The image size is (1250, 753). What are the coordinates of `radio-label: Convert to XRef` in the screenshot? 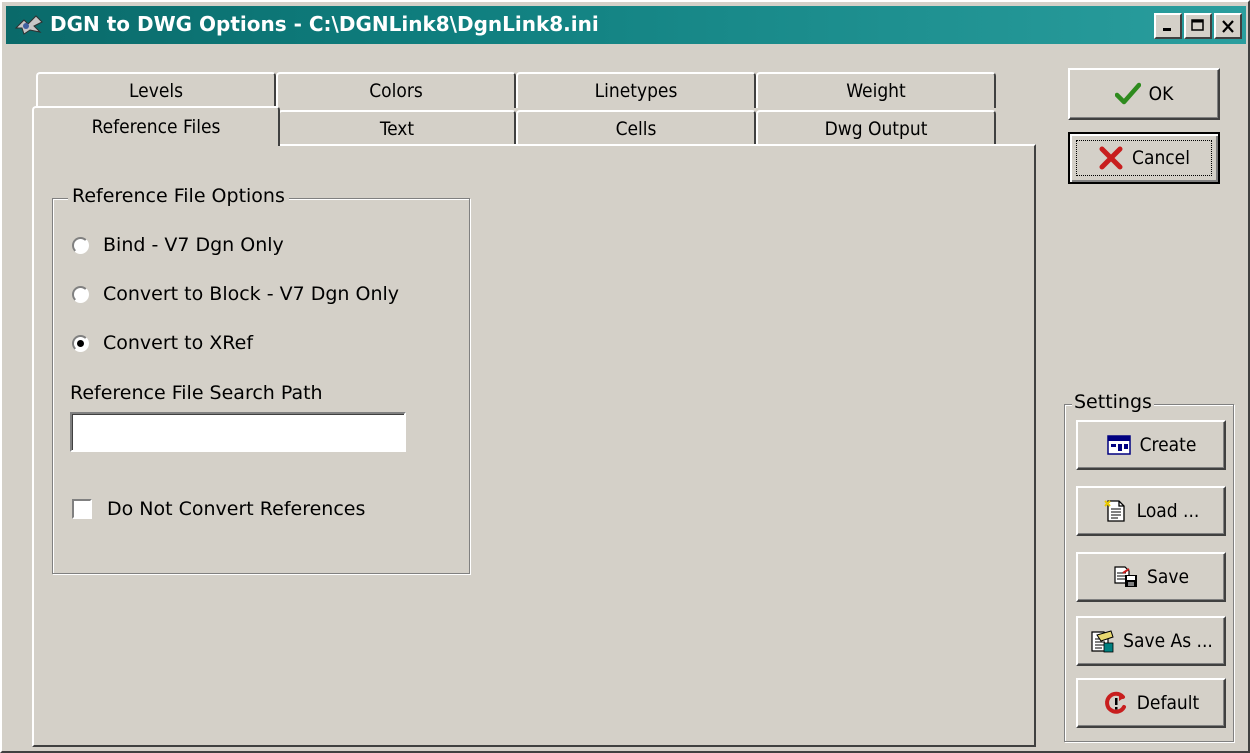 It's located at (178, 343).